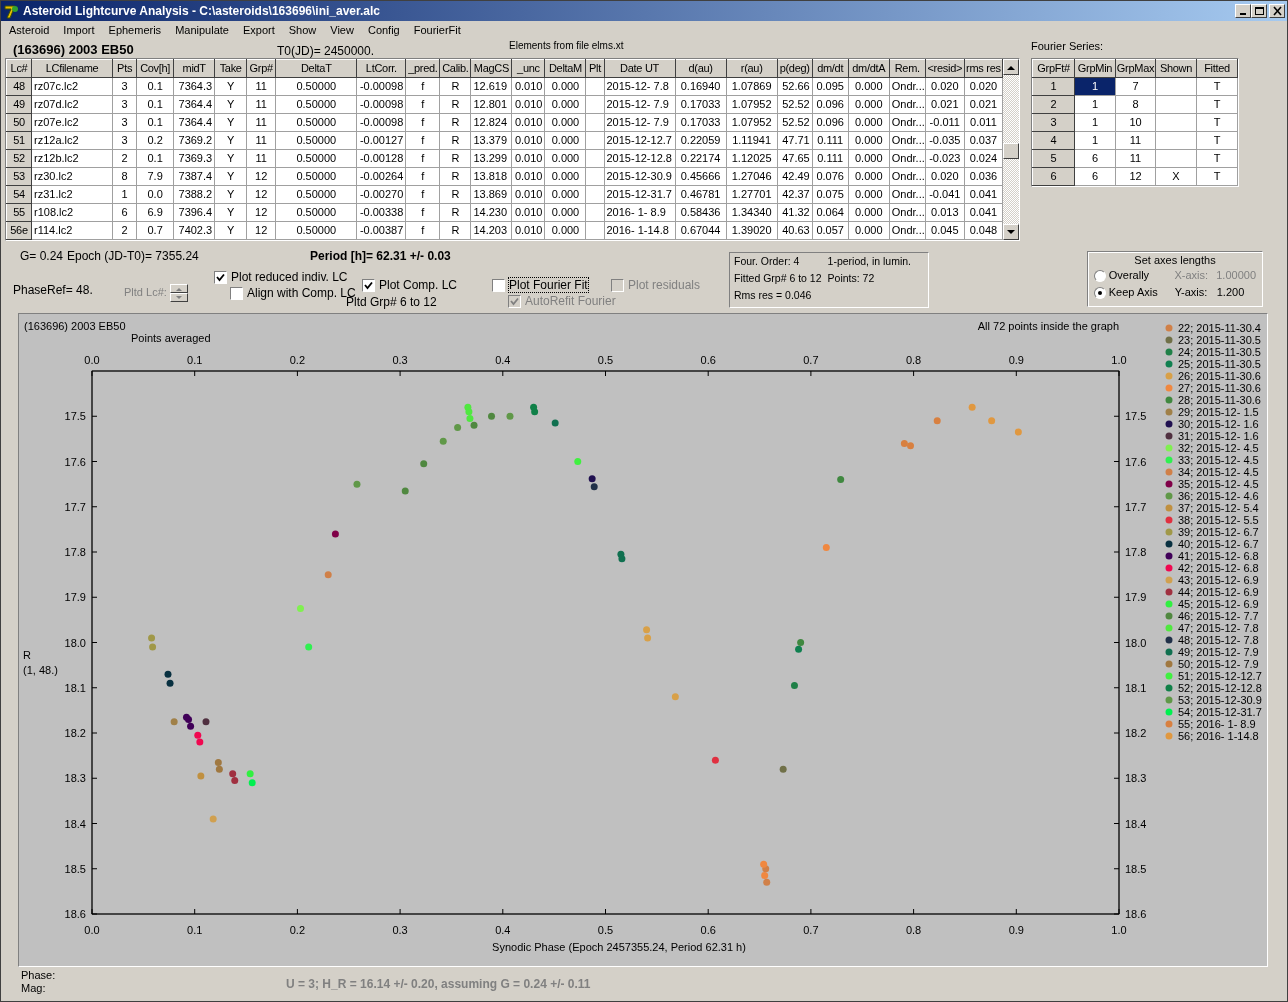 Image resolution: width=1288 pixels, height=1002 pixels. Describe the element at coordinates (1218, 568) in the screenshot. I see `legend-label: 42; 2015-12- 6.8` at that location.